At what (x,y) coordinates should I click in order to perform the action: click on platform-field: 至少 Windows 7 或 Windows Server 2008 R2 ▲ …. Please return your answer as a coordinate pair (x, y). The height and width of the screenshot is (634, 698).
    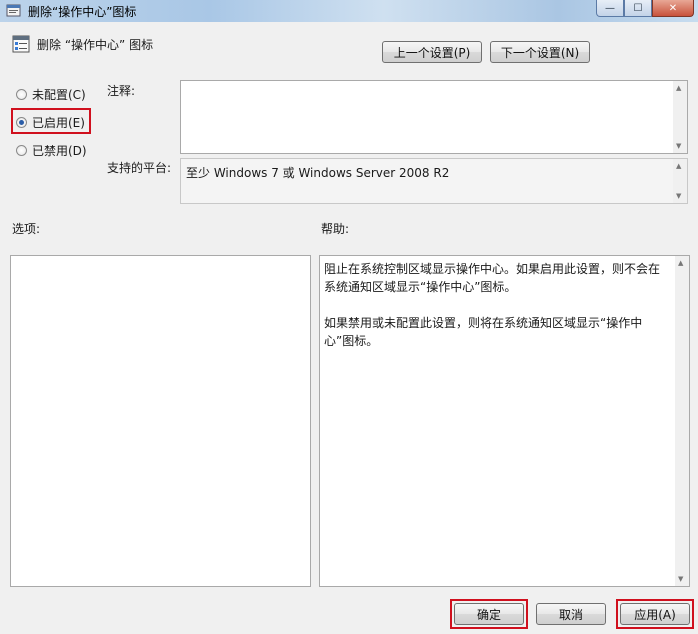
    Looking at the image, I should click on (434, 181).